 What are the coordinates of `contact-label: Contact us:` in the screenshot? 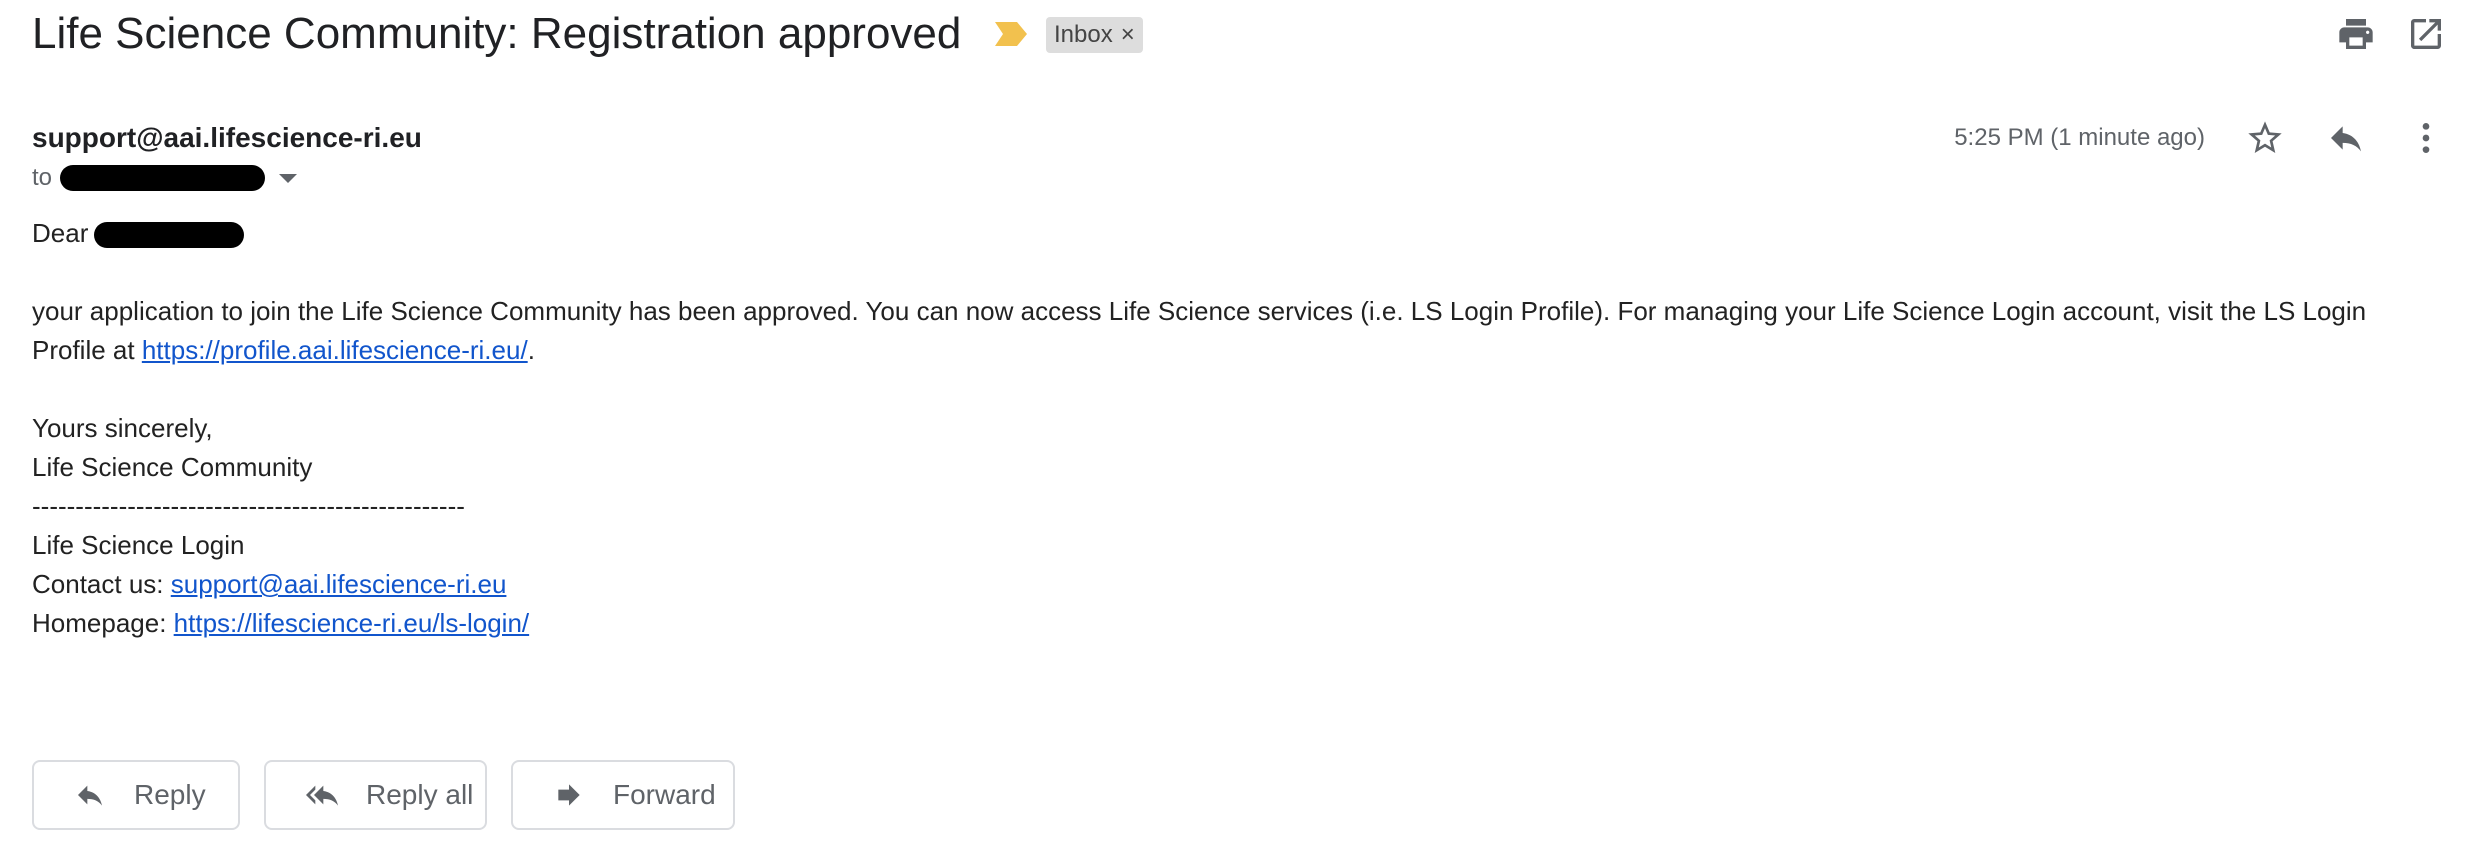 It's located at (101, 584).